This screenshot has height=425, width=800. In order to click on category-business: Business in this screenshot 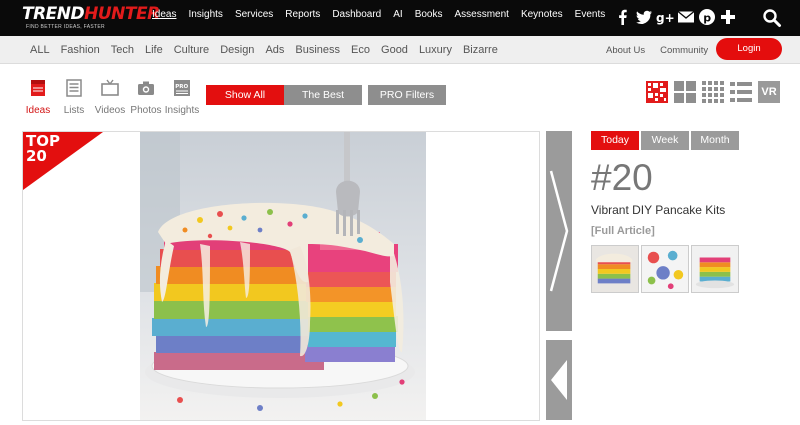, I will do `click(317, 50)`.